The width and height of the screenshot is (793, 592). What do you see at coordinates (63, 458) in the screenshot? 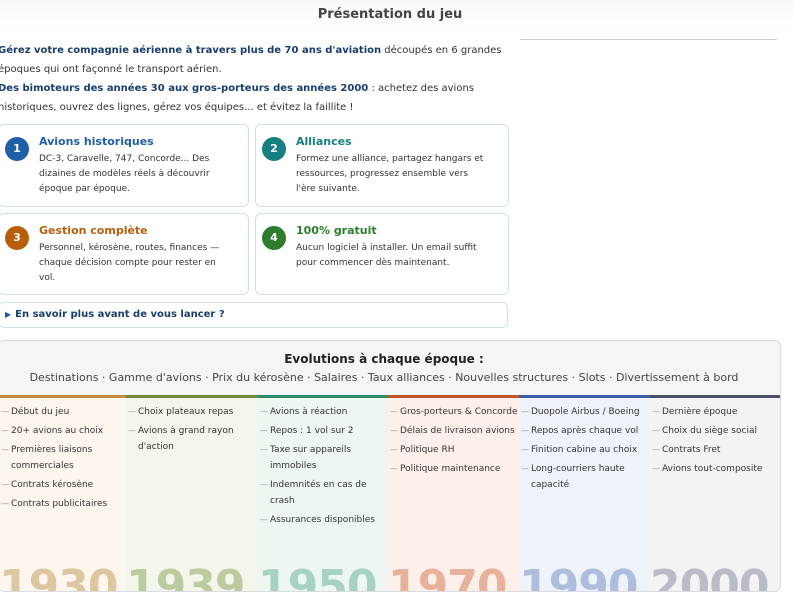
I see `era-feature-item: Premières liaisons commerciales` at bounding box center [63, 458].